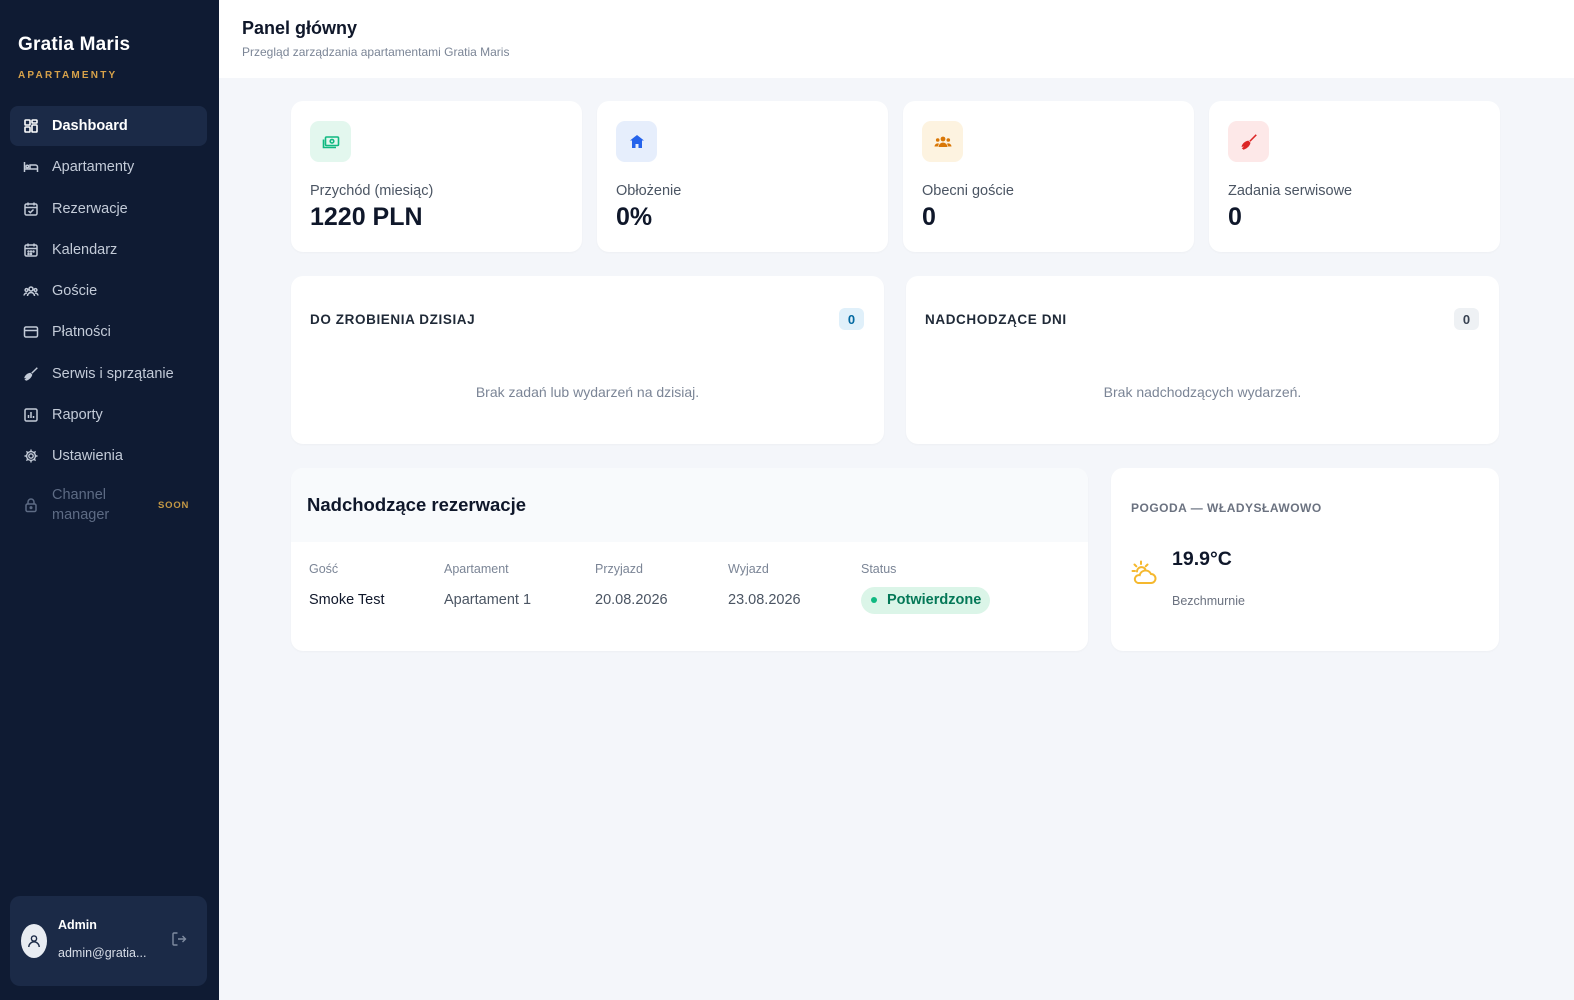 Image resolution: width=1574 pixels, height=1000 pixels. Describe the element at coordinates (300, 28) in the screenshot. I see `page-title: Panel główny` at that location.